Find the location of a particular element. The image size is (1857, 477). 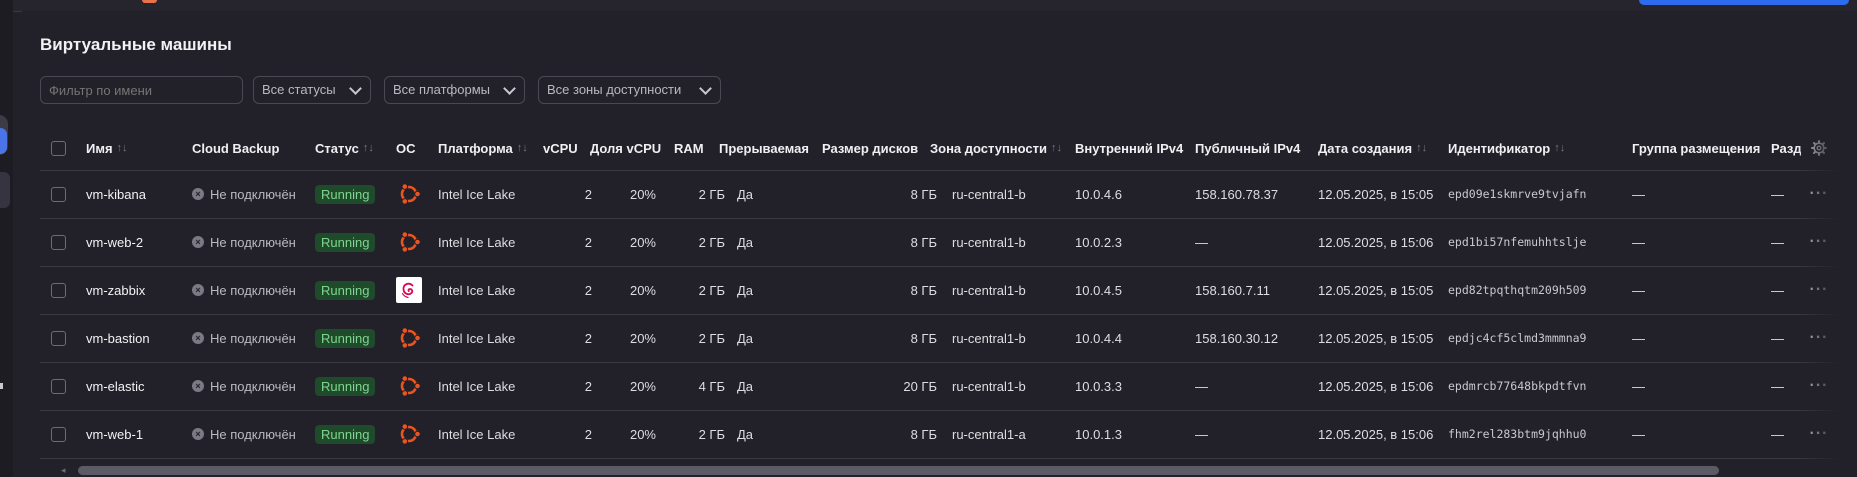

name-text: vm-kibana is located at coordinates (116, 194).